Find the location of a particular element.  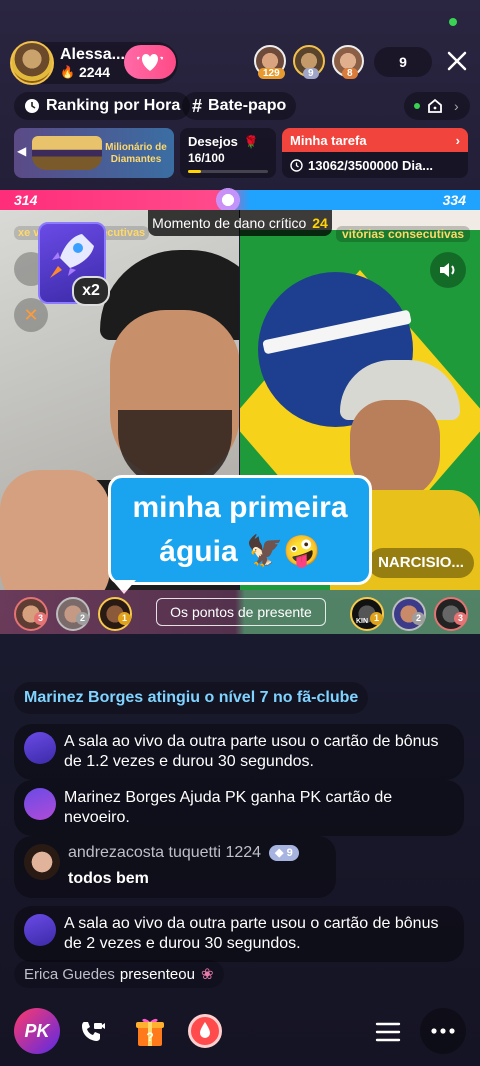

promo-line1: Milionário de is located at coordinates (136, 147).